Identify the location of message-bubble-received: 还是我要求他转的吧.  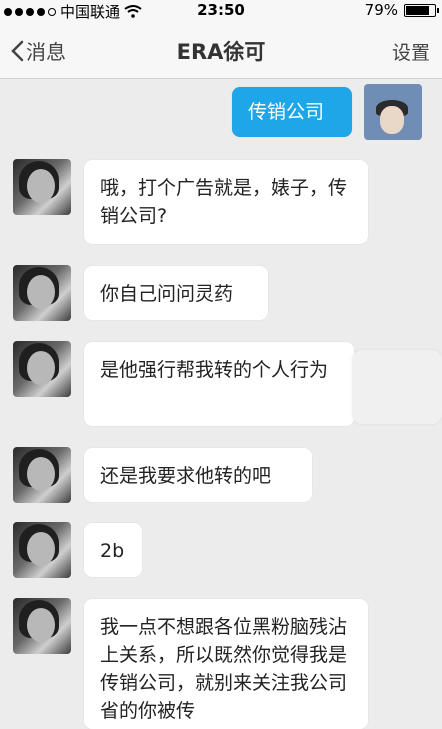
(198, 475).